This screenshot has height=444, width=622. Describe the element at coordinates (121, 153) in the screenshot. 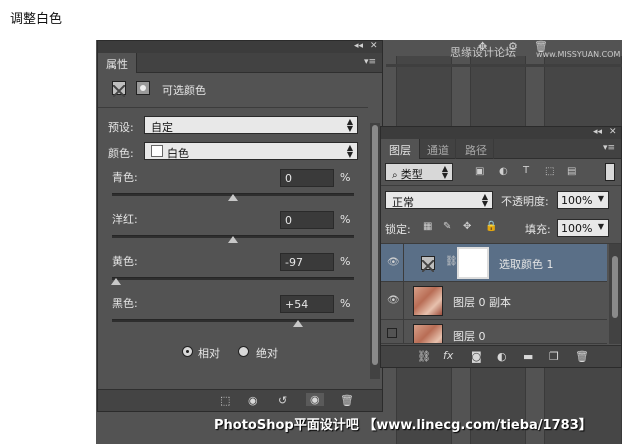

I see `colors-label: 颜色:` at that location.